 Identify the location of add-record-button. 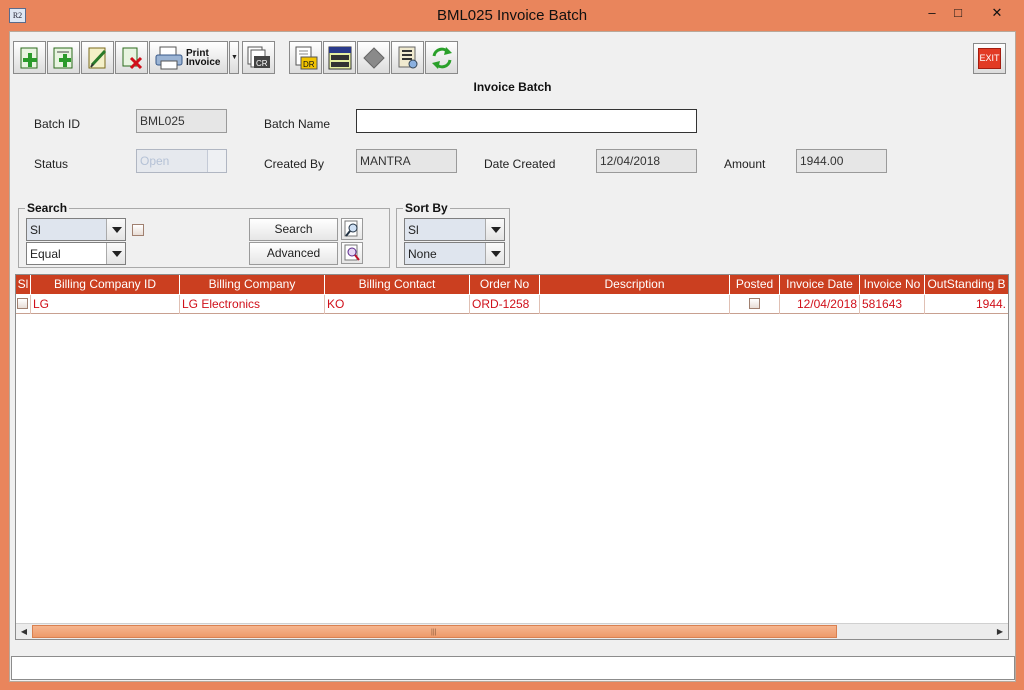
(29, 57).